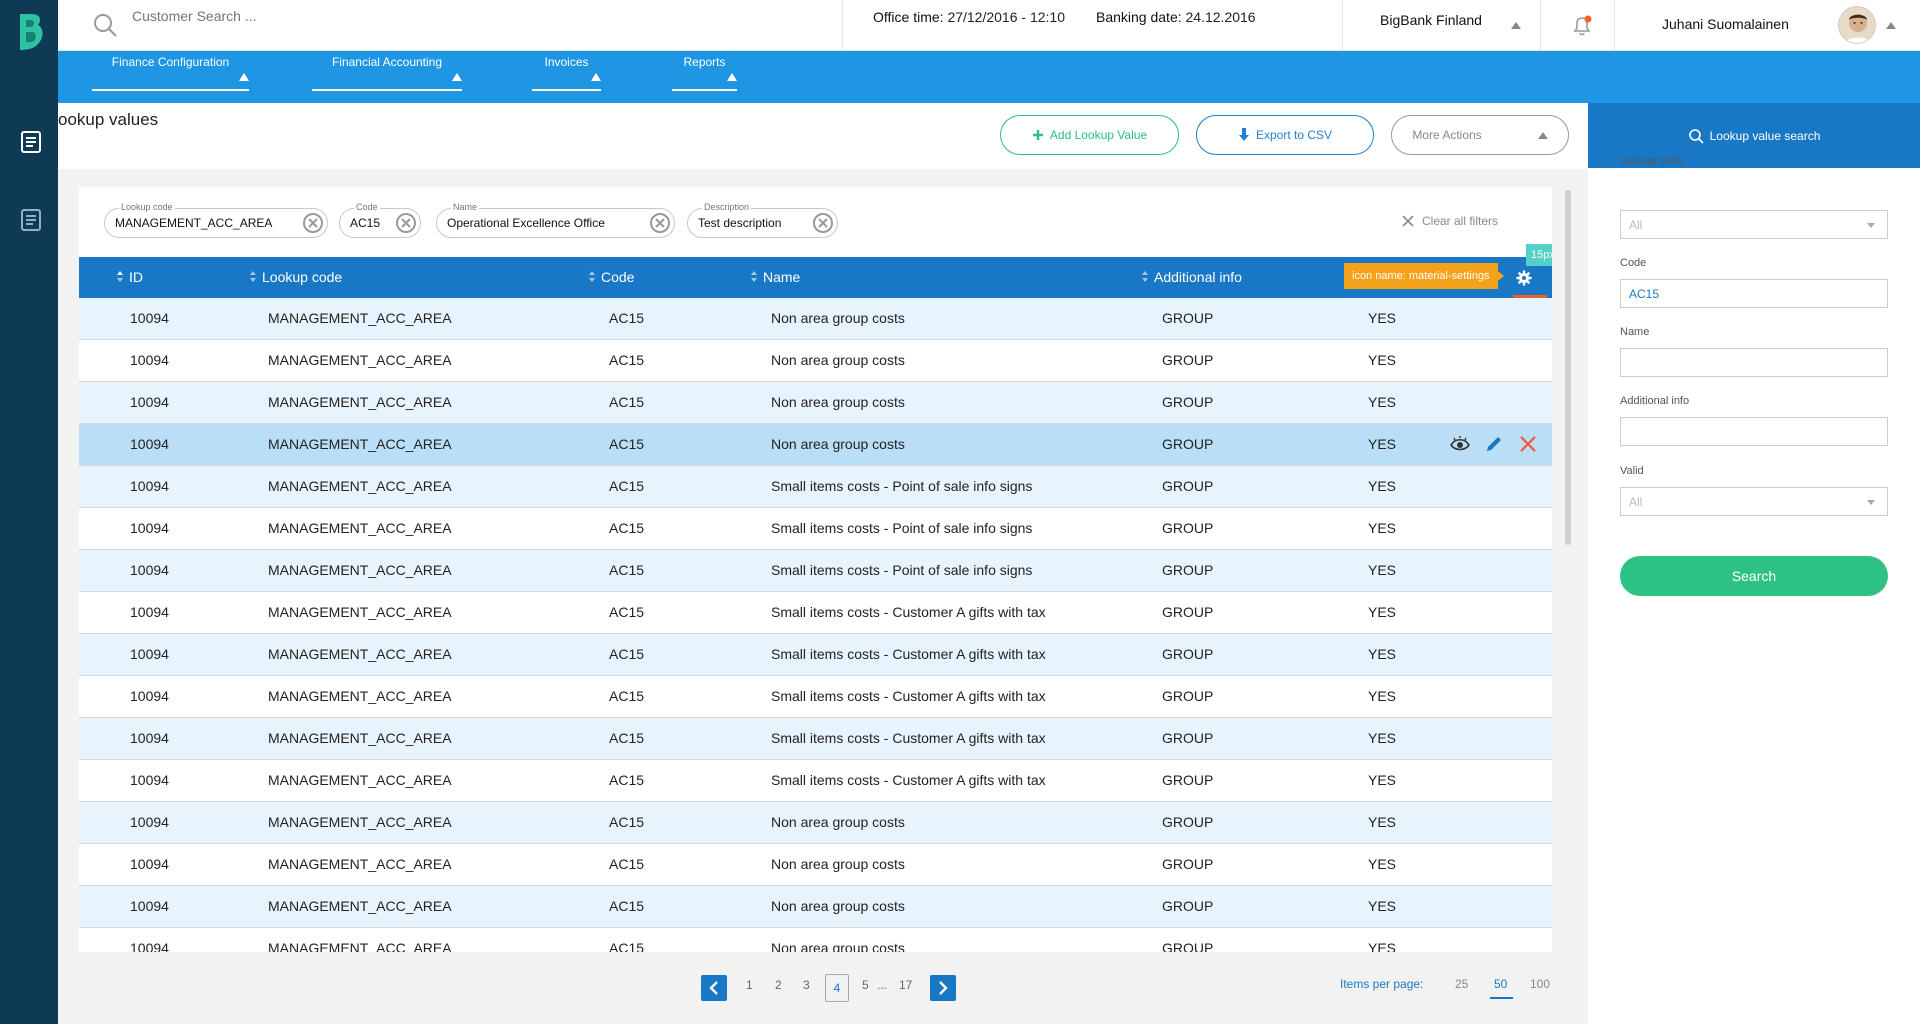 The width and height of the screenshot is (1920, 1024). What do you see at coordinates (105, 25) in the screenshot?
I see `search-icon` at bounding box center [105, 25].